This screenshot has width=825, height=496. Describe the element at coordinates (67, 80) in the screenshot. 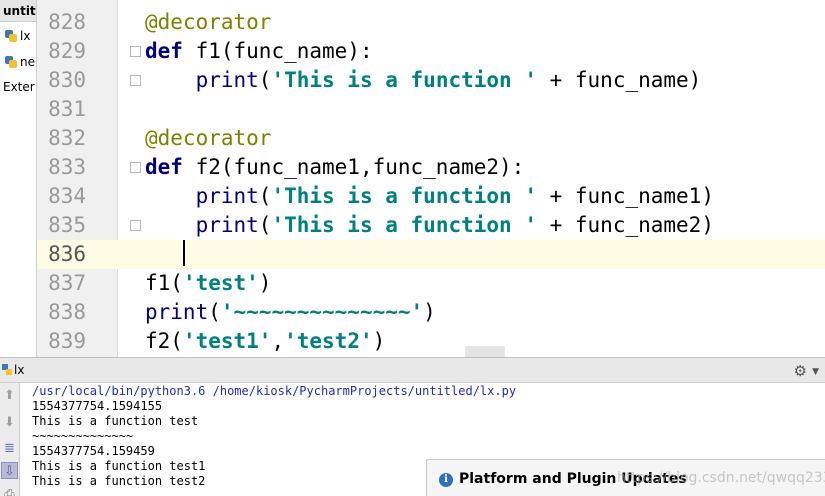

I see `line-number: 830` at that location.